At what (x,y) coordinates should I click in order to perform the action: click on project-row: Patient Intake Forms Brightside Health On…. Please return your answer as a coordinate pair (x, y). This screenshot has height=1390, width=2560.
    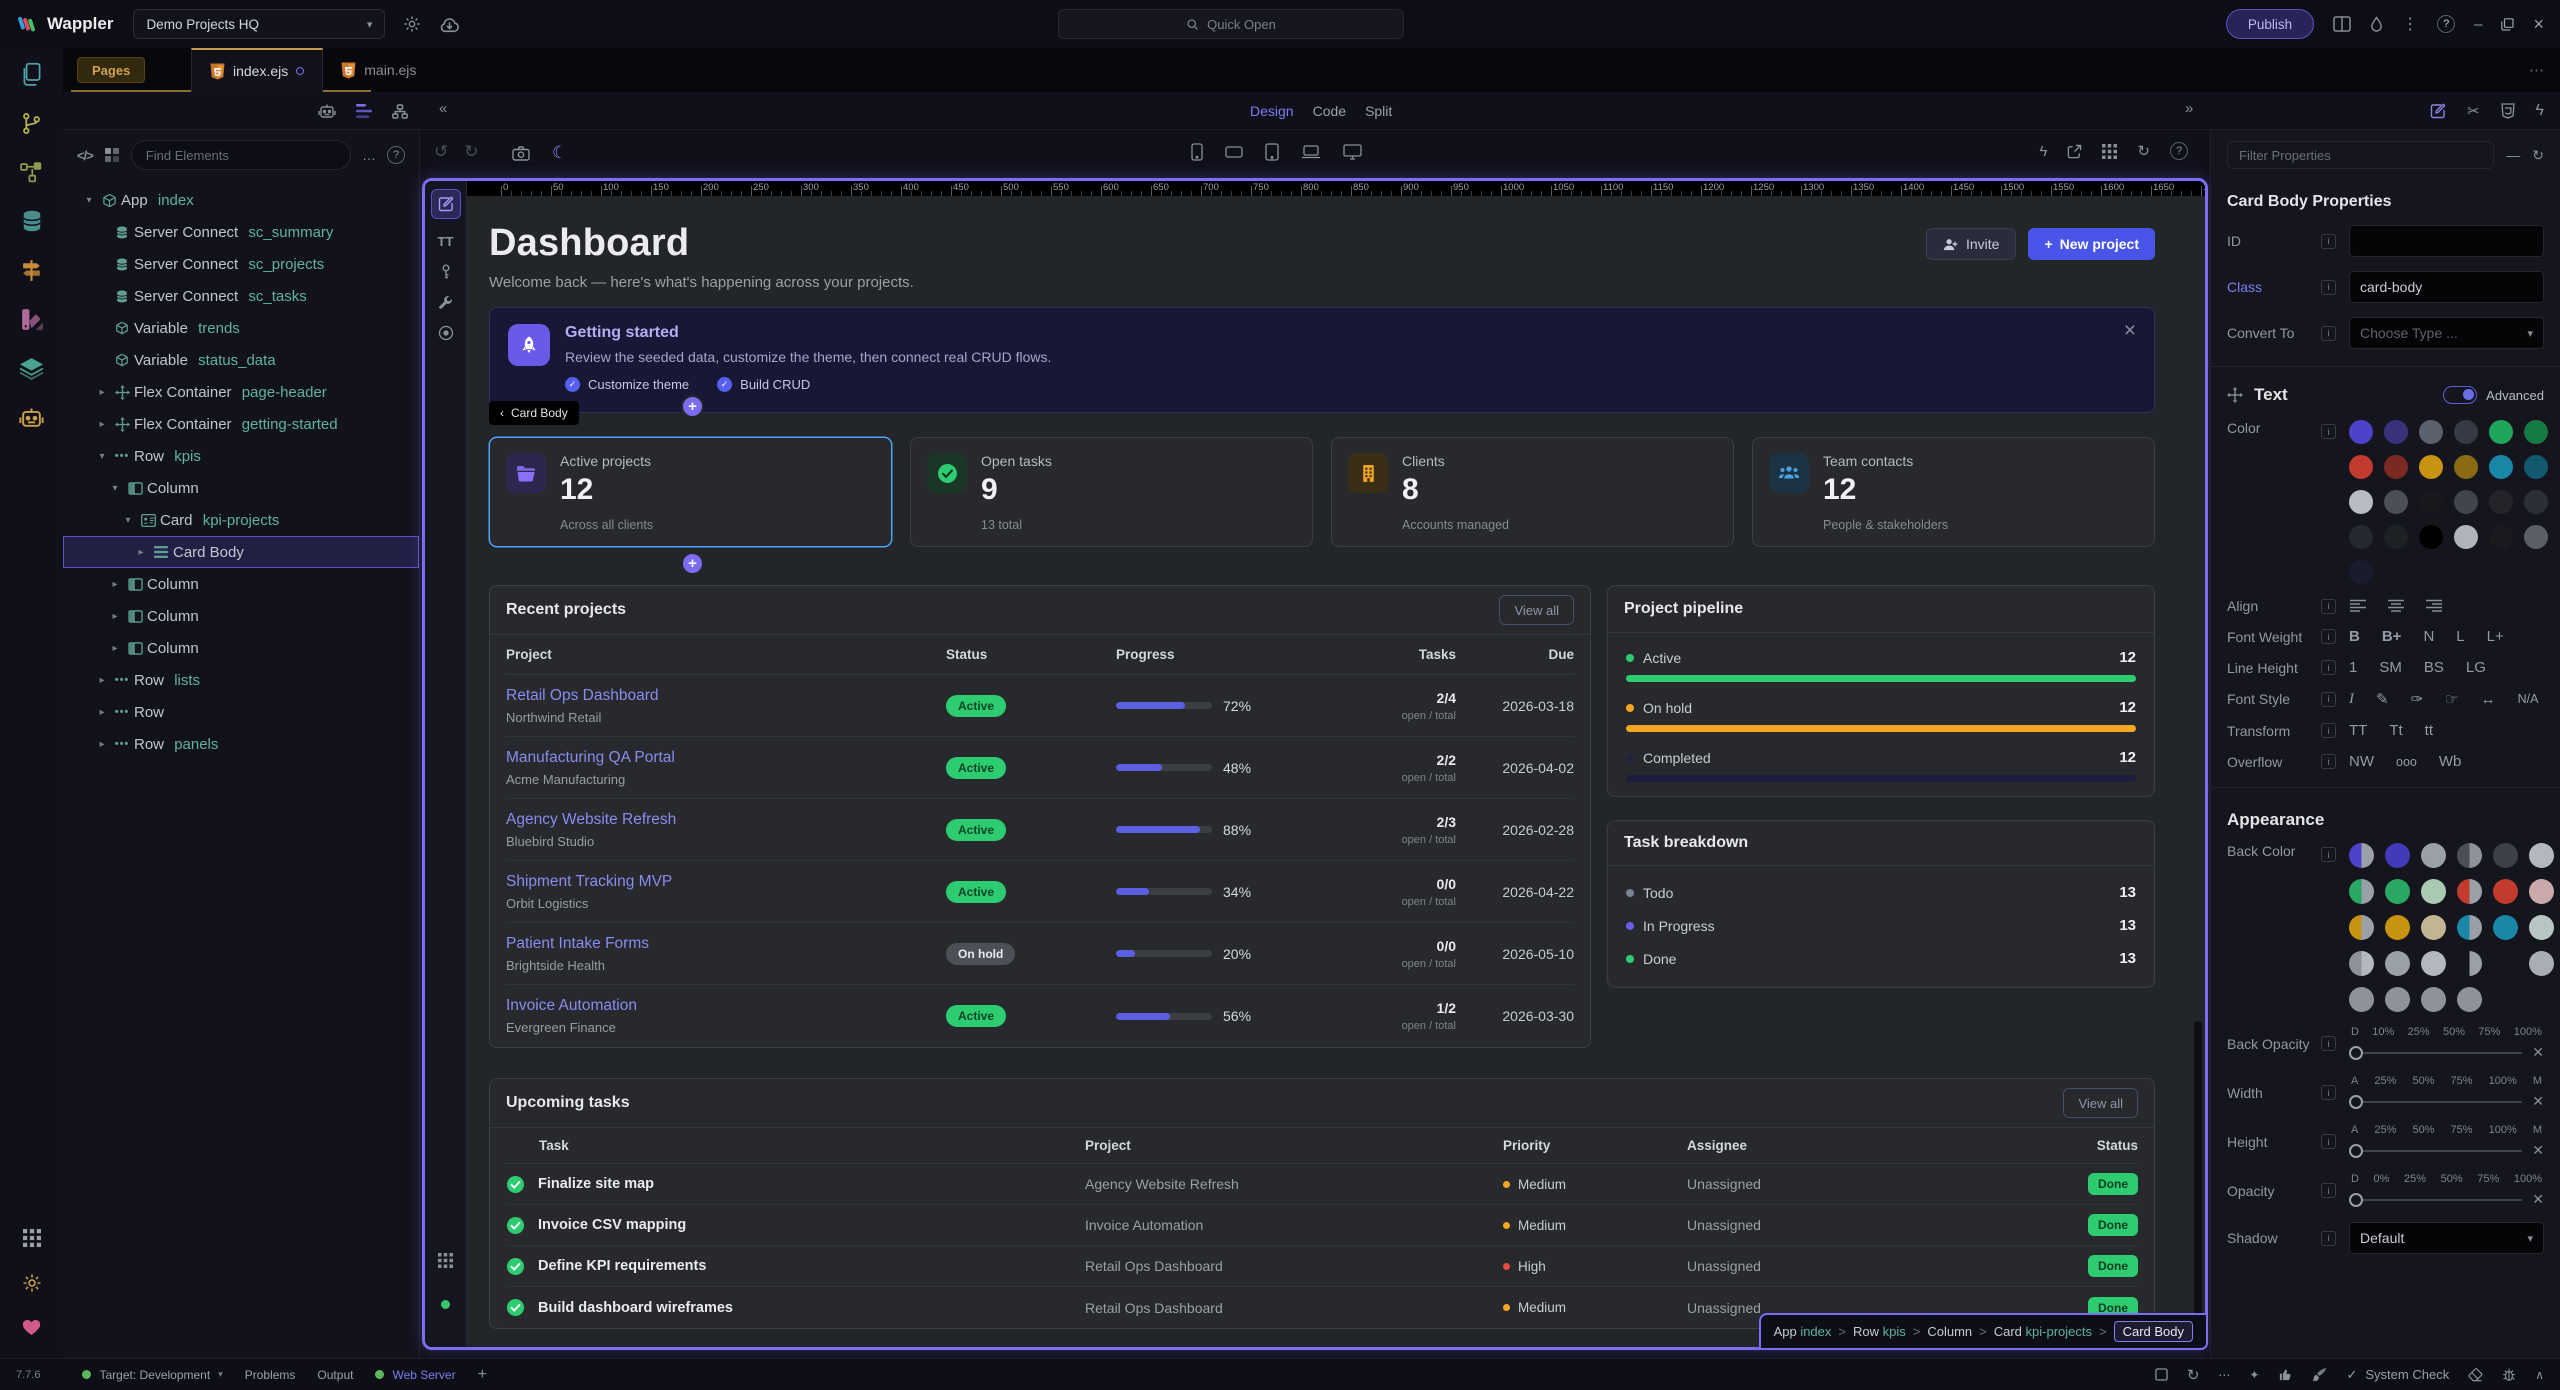
    Looking at the image, I should click on (1040, 954).